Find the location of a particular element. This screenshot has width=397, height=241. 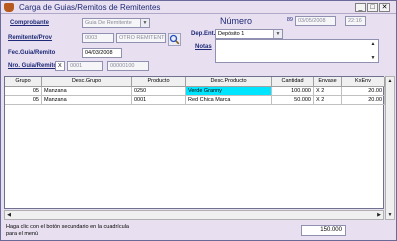

numero-label: Número is located at coordinates (236, 21).